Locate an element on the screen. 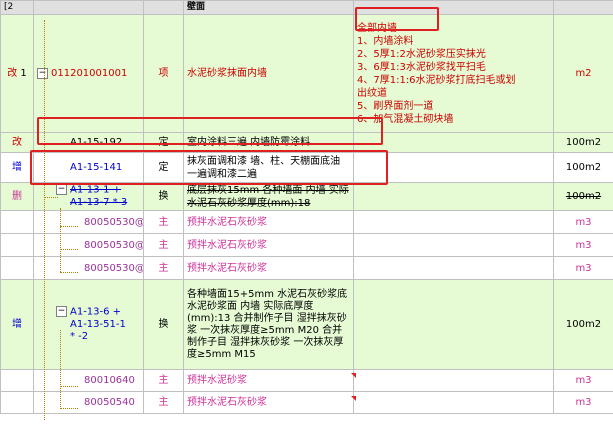  row-code: A1-13-1 + is located at coordinates (96, 190).